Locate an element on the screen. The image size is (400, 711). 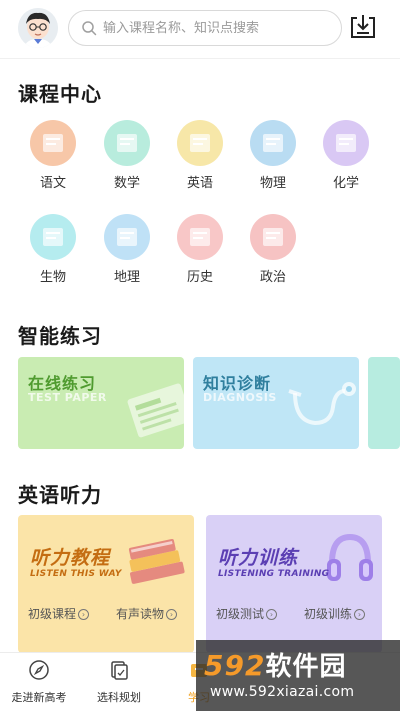
subject-item: 政治 is located at coordinates (273, 254).